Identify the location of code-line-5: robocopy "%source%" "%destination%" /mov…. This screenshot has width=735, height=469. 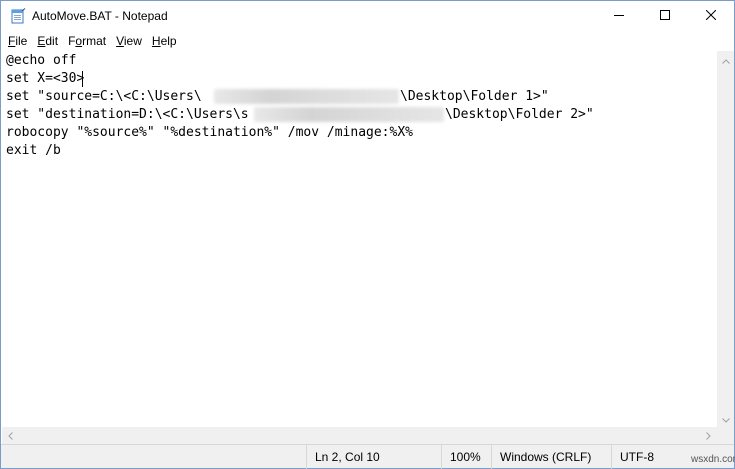
(209, 132).